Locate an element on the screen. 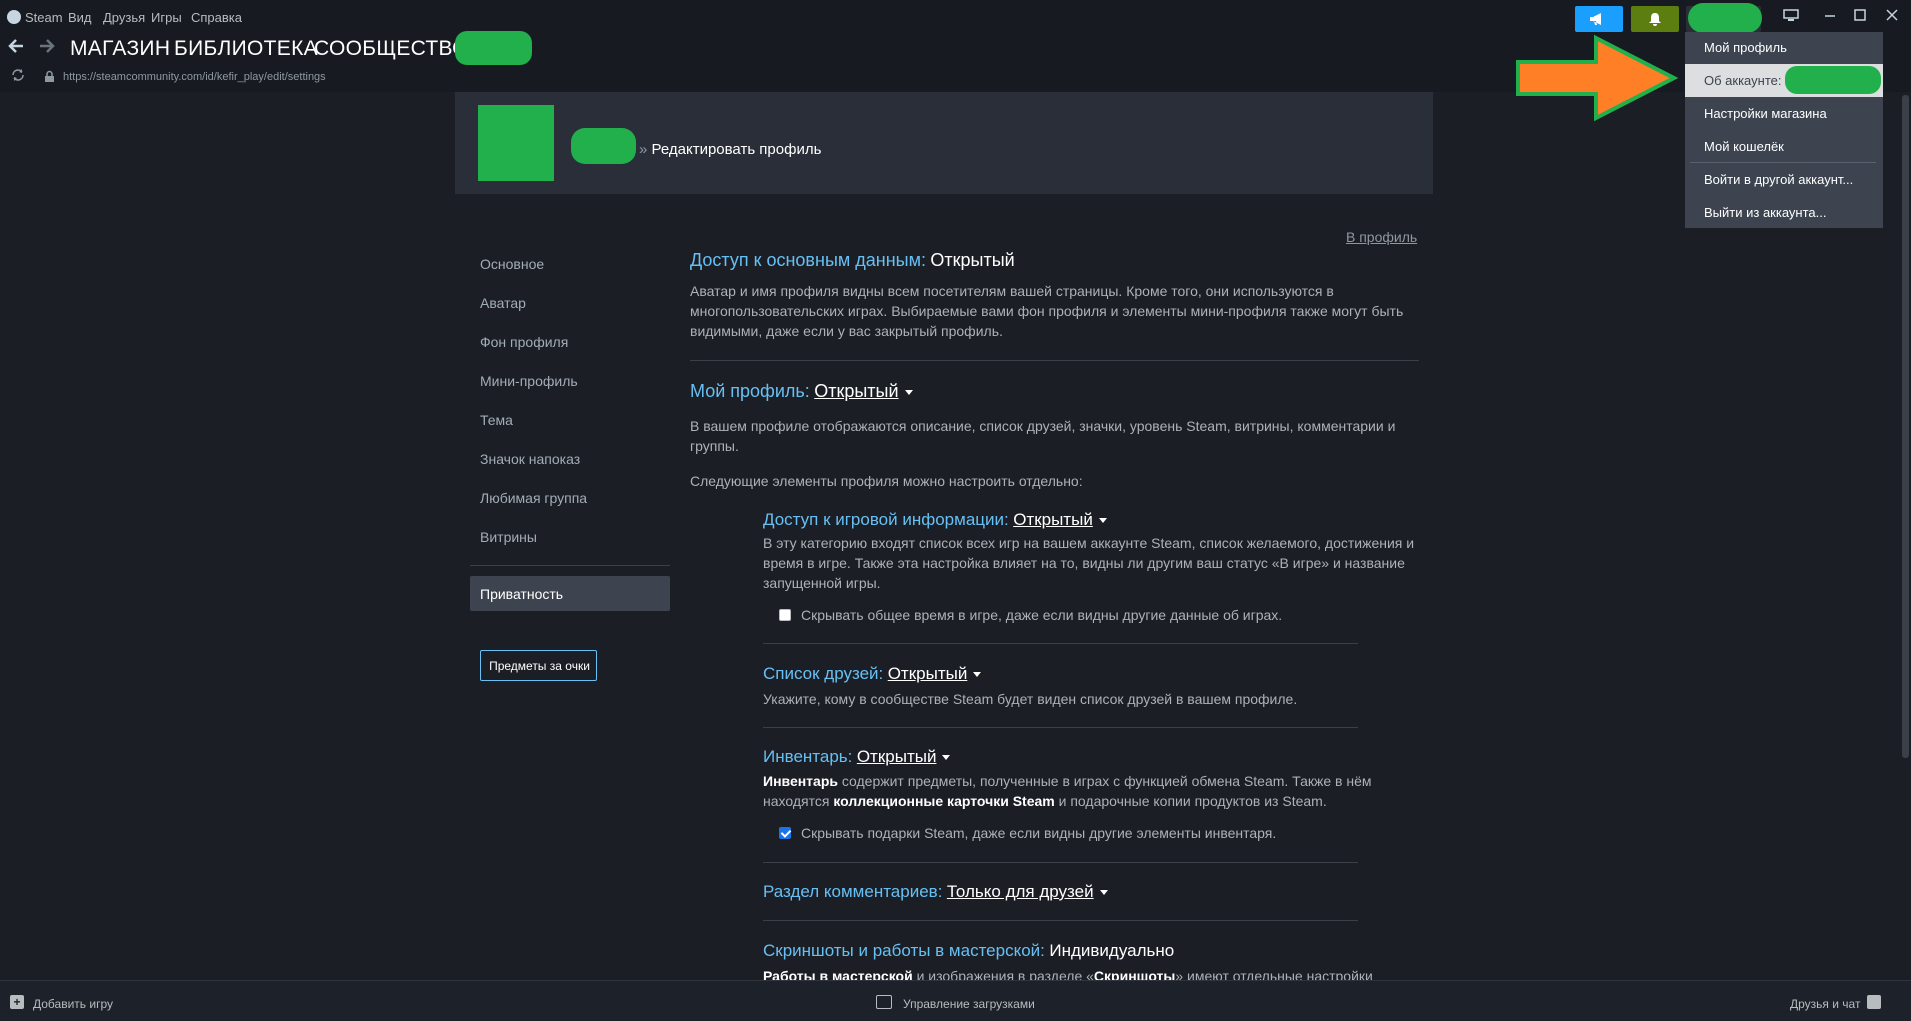  notifications-button is located at coordinates (1655, 19).